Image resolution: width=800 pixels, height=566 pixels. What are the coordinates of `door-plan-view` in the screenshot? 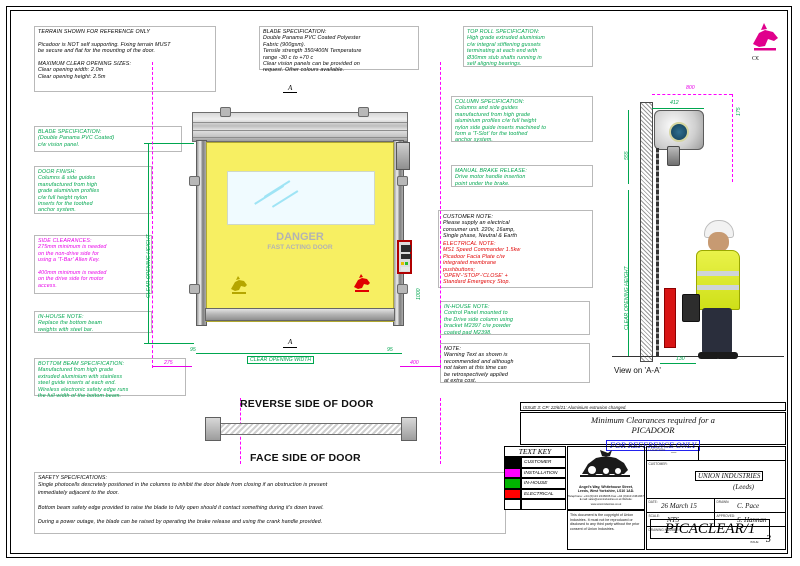 It's located at (311, 431).